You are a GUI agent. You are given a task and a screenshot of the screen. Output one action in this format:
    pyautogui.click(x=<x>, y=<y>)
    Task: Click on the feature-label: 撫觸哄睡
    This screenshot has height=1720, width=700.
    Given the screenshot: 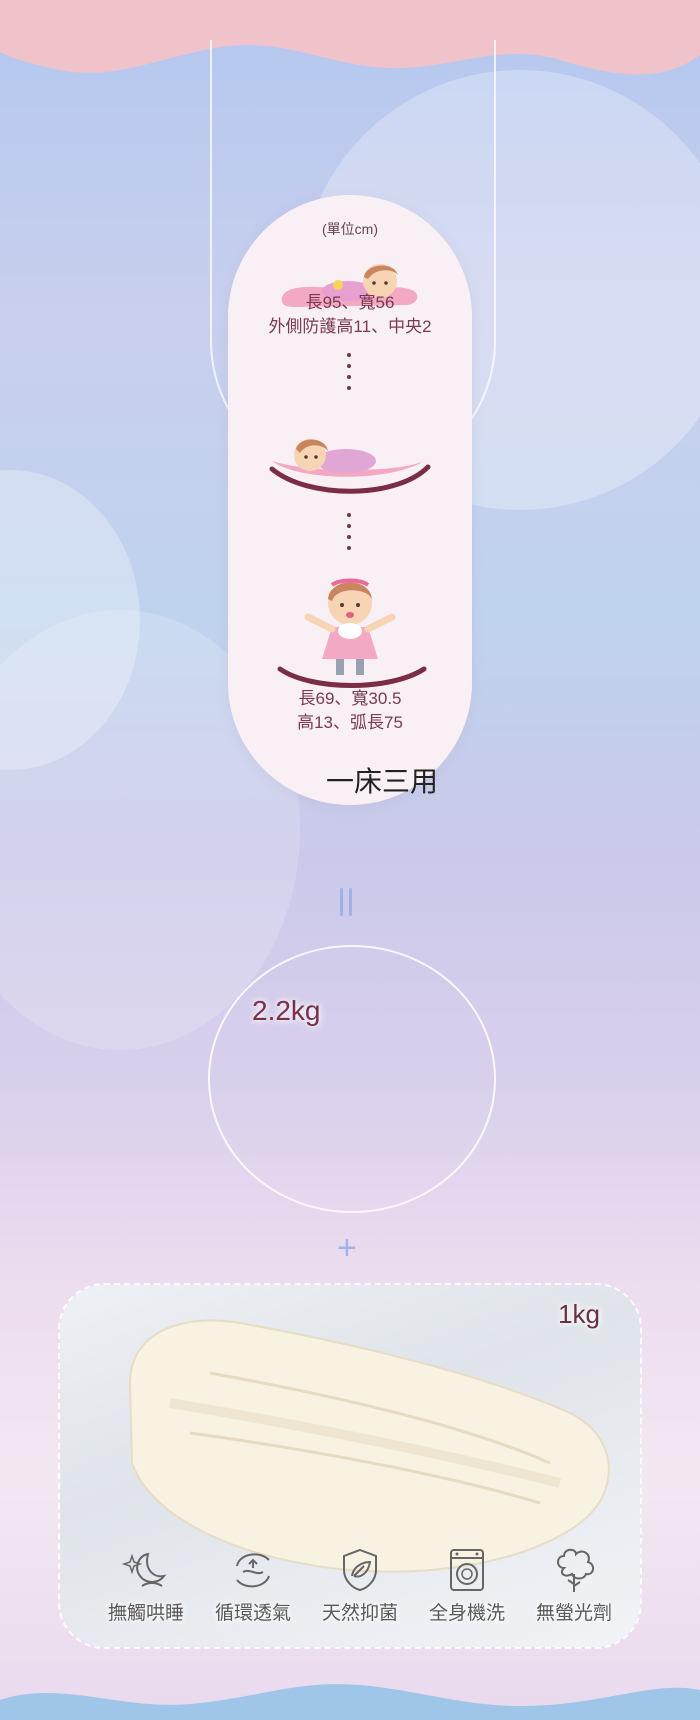 What is the action you would take?
    pyautogui.click(x=145, y=1613)
    